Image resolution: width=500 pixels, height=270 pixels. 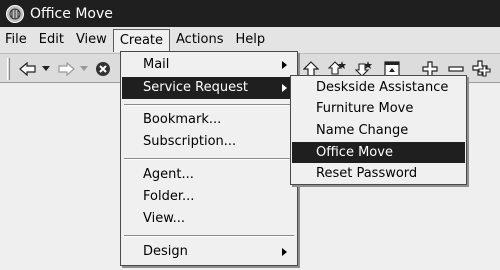 I want to click on menu-help: Help, so click(x=251, y=40).